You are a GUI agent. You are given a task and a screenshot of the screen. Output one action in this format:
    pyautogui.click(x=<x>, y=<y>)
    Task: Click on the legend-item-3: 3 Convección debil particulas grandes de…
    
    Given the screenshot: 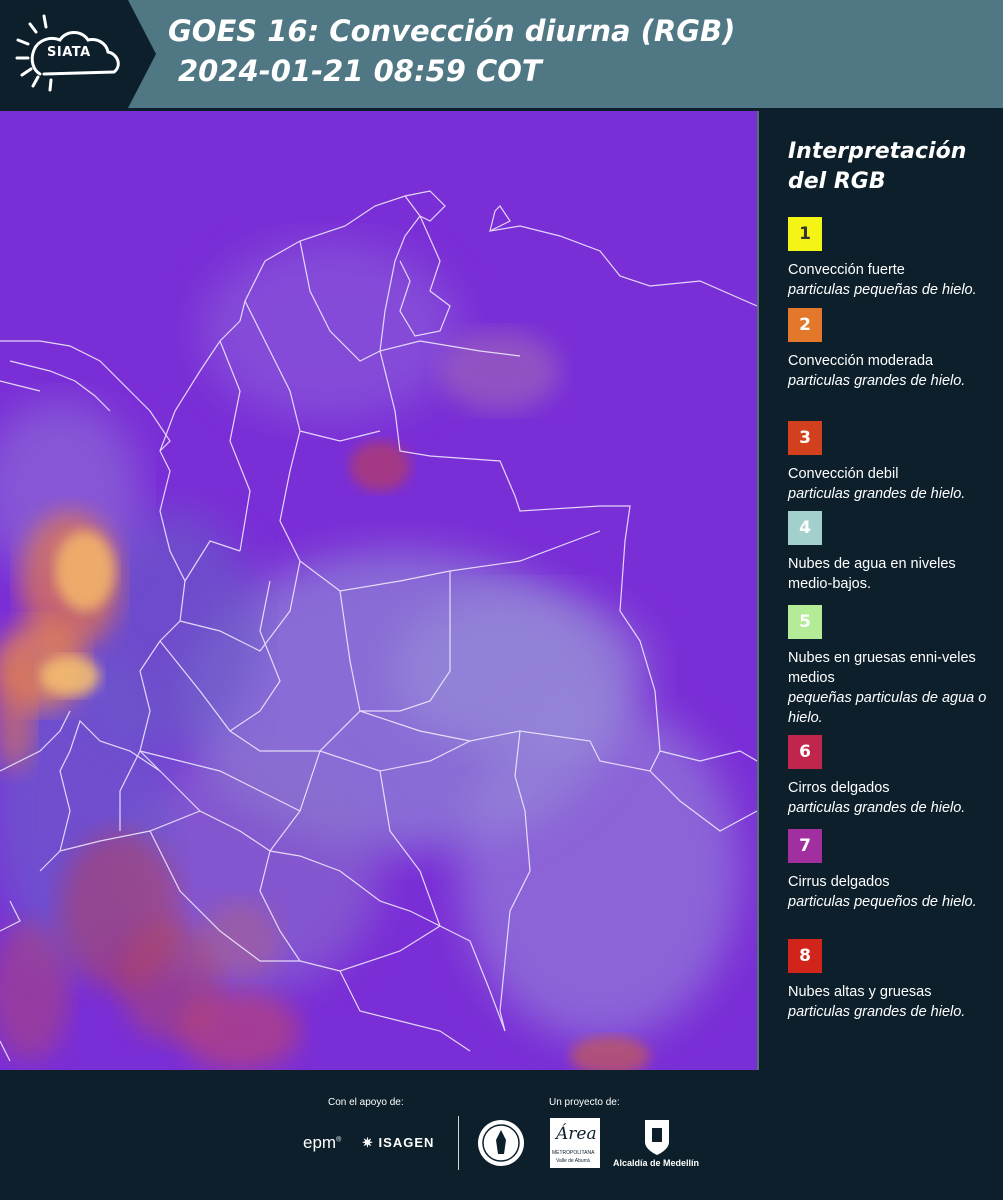 What is the action you would take?
    pyautogui.click(x=890, y=462)
    